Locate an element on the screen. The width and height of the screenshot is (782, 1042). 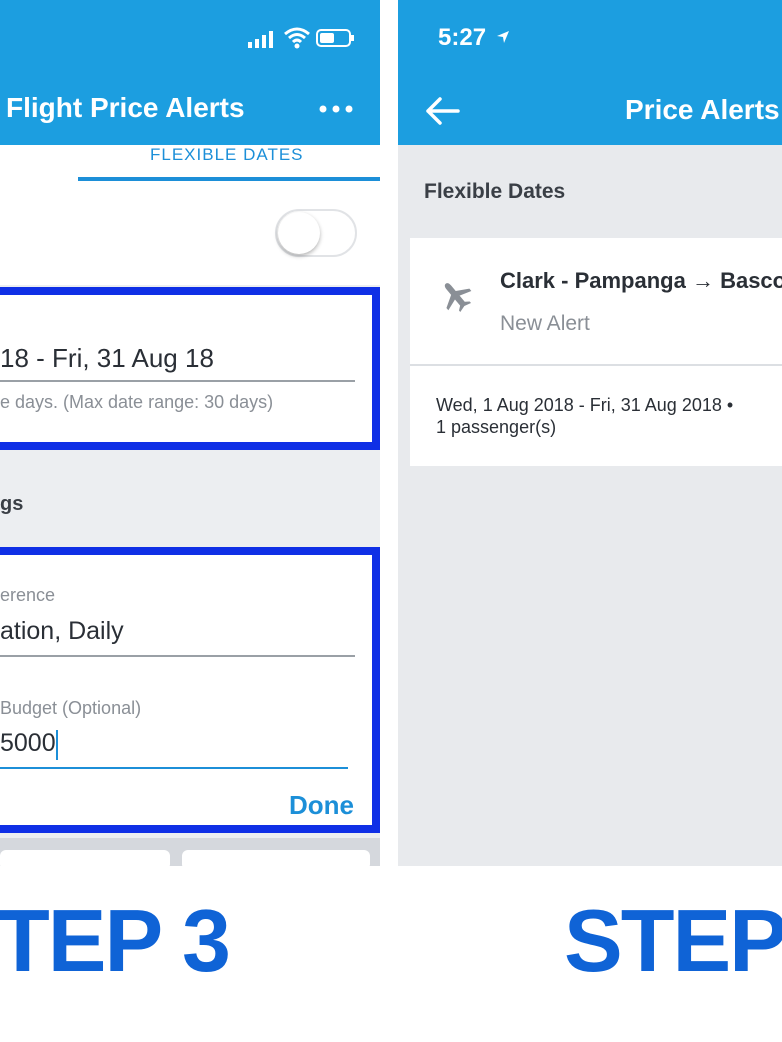
more-icon is located at coordinates (336, 109).